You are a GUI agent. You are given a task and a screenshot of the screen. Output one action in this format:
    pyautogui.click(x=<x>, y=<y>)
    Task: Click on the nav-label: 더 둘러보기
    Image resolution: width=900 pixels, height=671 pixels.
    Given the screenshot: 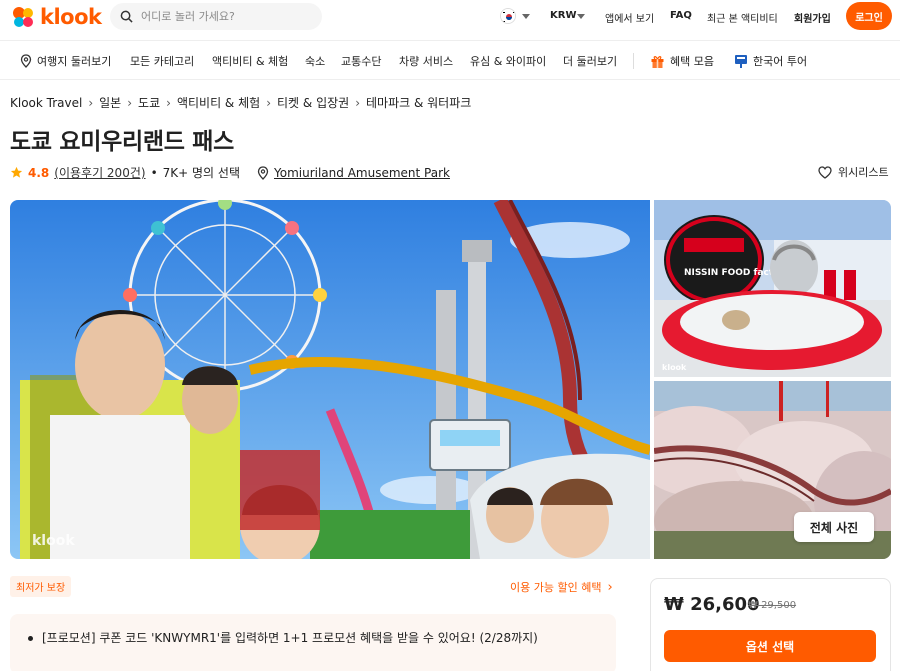 What is the action you would take?
    pyautogui.click(x=590, y=61)
    